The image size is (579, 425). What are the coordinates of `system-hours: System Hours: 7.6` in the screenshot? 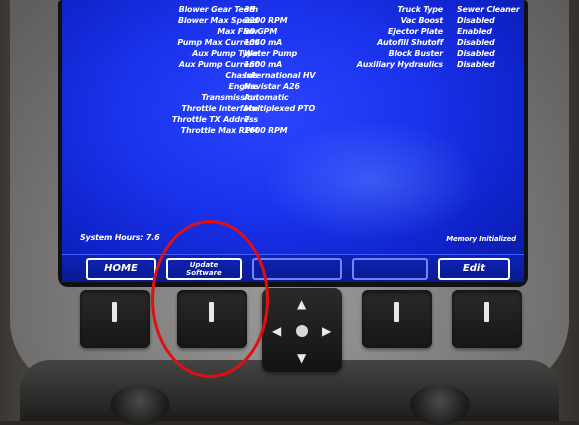 It's located at (120, 237).